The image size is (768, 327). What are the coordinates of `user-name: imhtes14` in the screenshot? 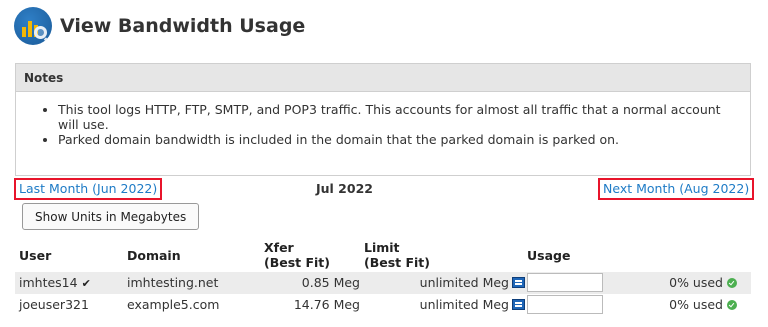 It's located at (48, 282).